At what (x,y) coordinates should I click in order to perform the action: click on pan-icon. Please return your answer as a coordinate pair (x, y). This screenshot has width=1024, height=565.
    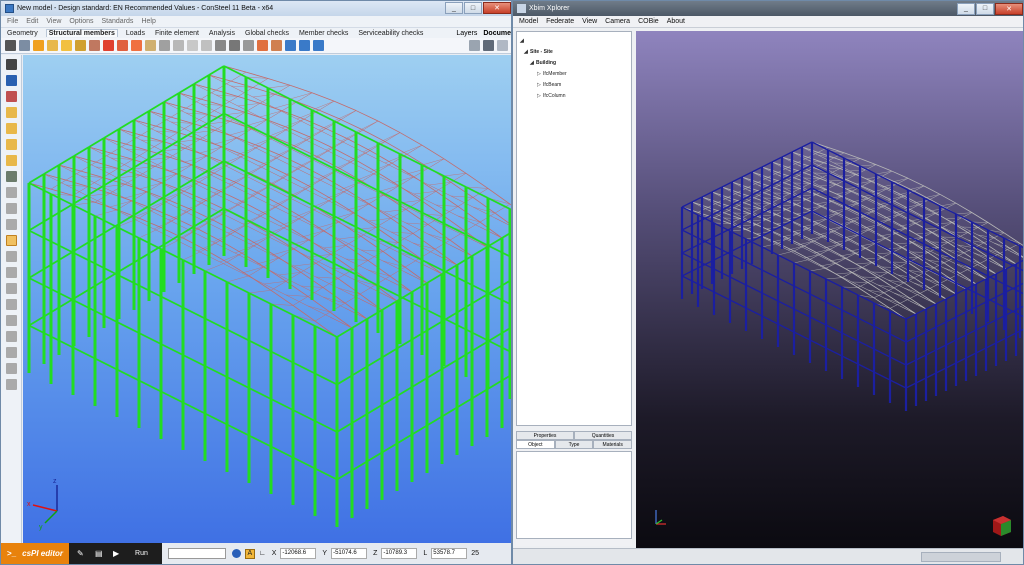
    Looking at the image, I should click on (11, 272).